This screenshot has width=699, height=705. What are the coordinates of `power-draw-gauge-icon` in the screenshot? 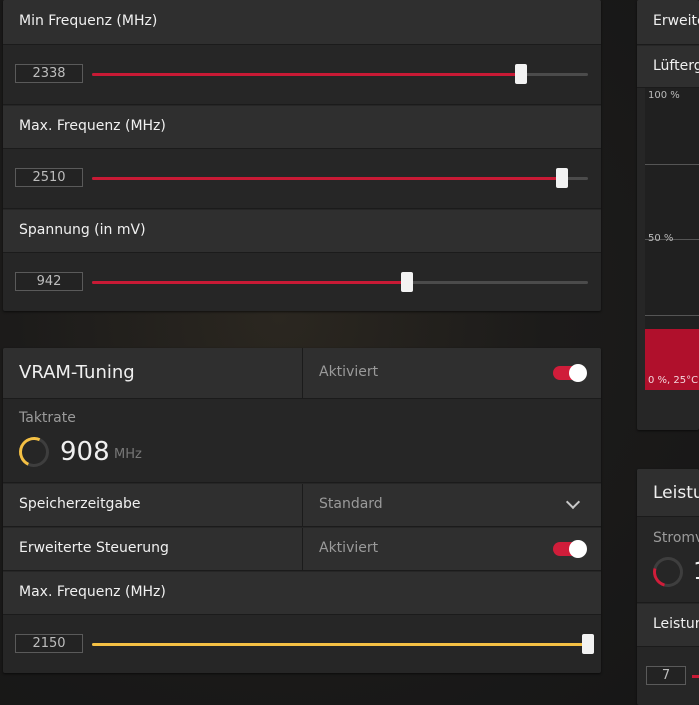 It's located at (668, 572).